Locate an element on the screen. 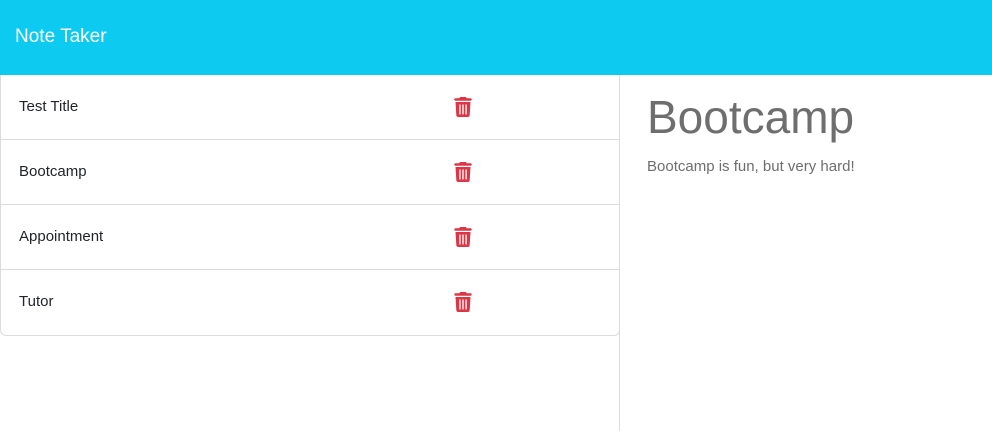 This screenshot has height=431, width=992. note-title-field: Bootcamp is located at coordinates (812, 117).